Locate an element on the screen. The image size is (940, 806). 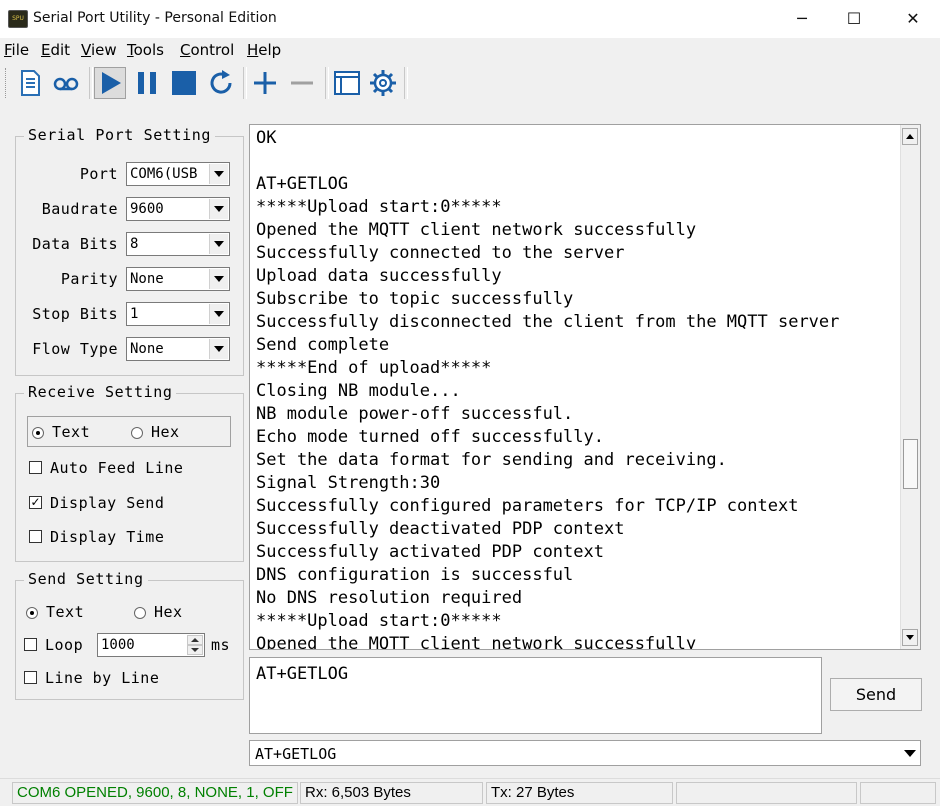
scroll-down-button is located at coordinates (910, 637).